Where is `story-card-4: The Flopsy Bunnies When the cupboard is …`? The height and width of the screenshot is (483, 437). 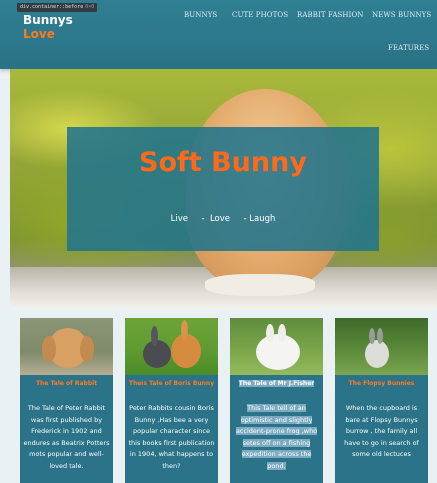
story-card-4: The Flopsy Bunnies When the cupboard is … is located at coordinates (381, 400).